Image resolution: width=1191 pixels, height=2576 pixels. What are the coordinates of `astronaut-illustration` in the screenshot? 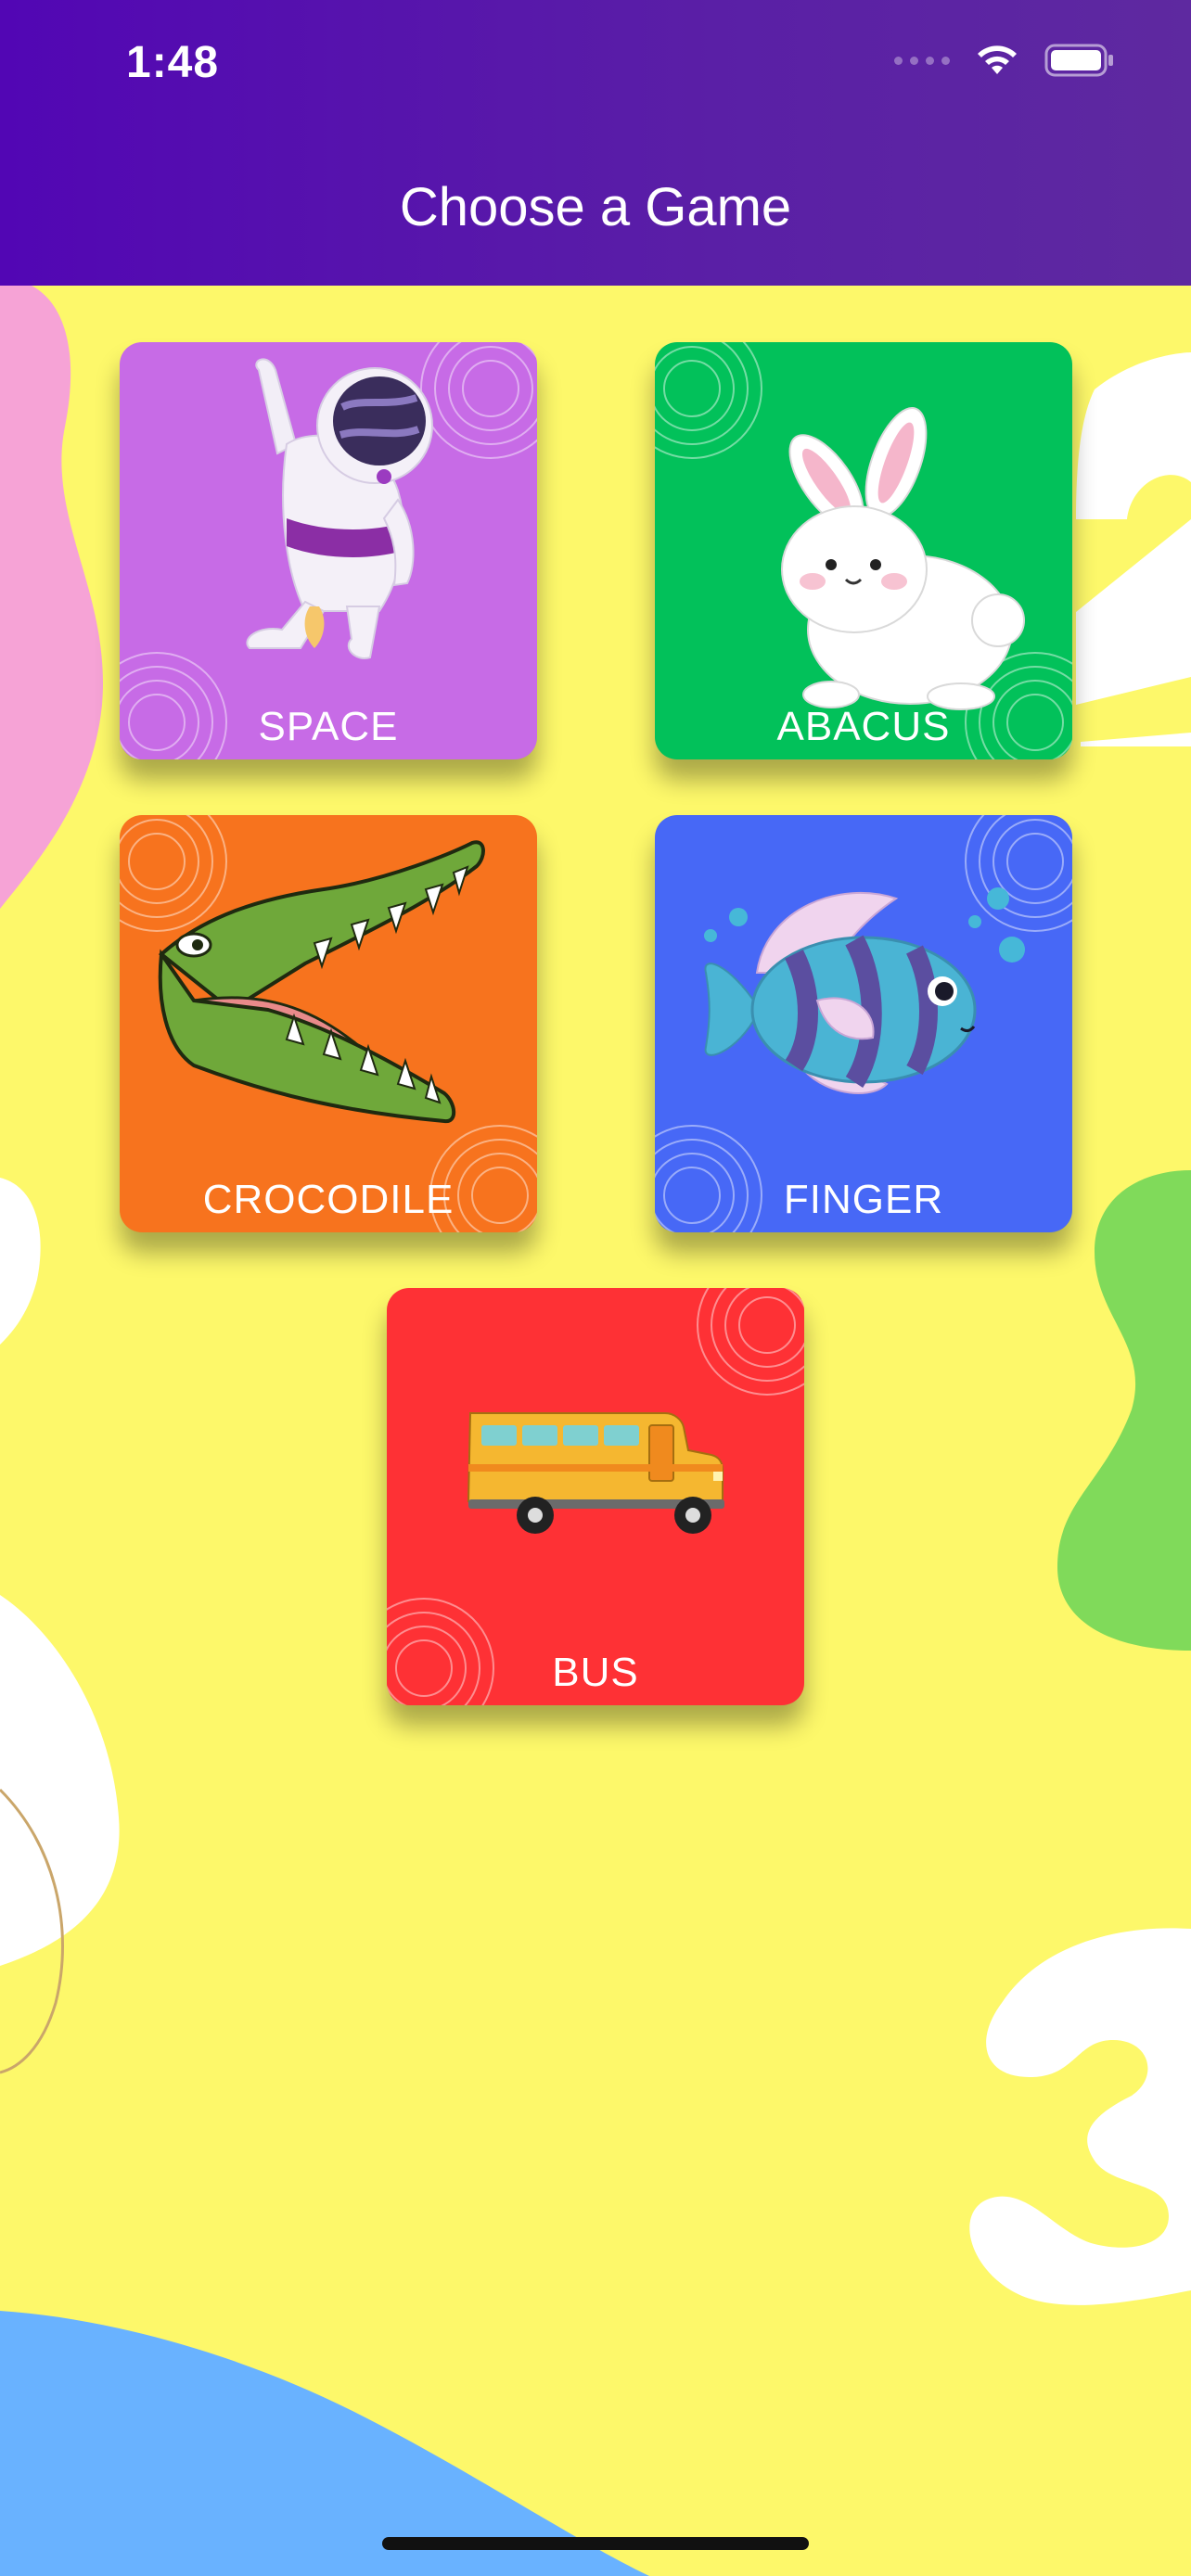 It's located at (339, 509).